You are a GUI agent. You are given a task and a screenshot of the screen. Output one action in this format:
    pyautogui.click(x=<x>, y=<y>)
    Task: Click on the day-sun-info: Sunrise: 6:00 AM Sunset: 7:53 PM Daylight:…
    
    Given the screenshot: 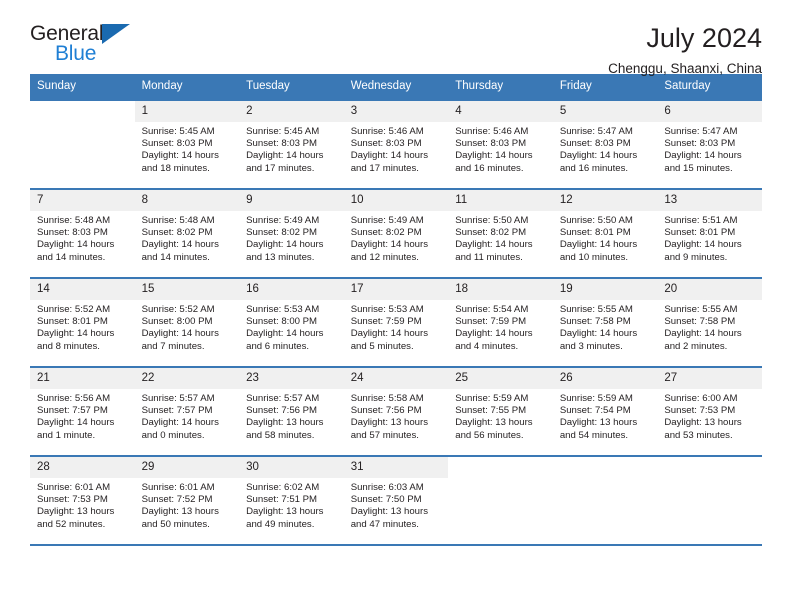 What is the action you would take?
    pyautogui.click(x=709, y=415)
    